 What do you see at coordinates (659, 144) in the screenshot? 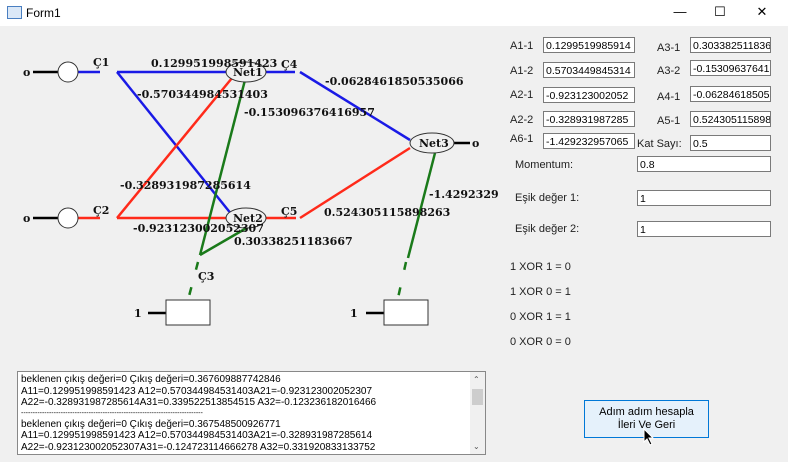
I see `label-kat-sayi: Kat Sayı:` at bounding box center [659, 144].